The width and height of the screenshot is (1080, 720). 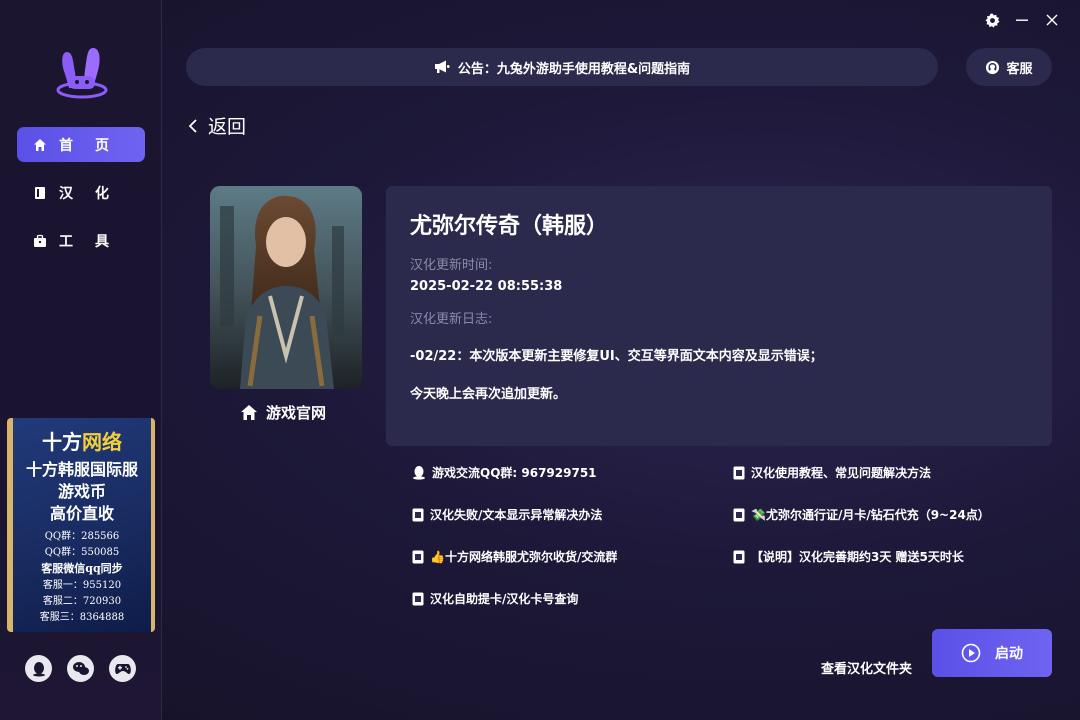 What do you see at coordinates (1052, 20) in the screenshot?
I see `close-icon` at bounding box center [1052, 20].